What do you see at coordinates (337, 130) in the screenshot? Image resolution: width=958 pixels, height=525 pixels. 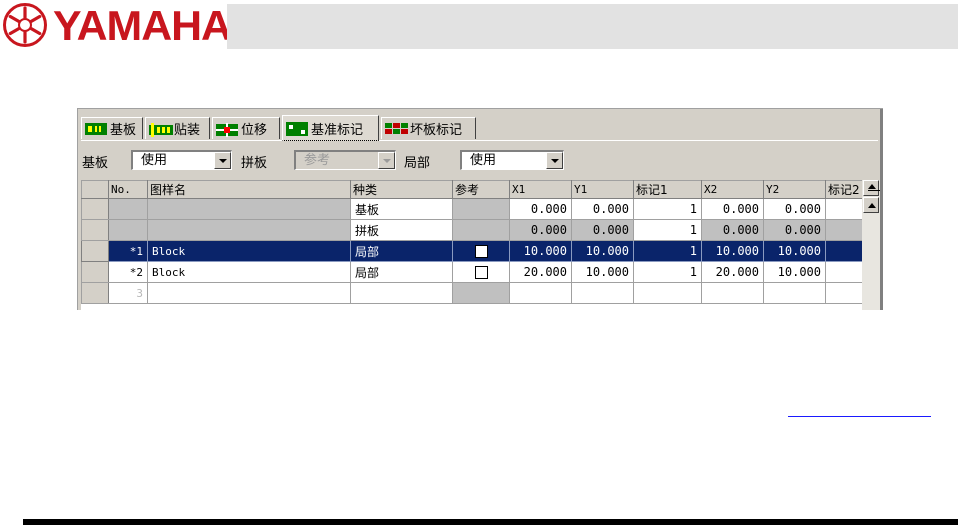 I see `tab-fiducial-mark-label: 基准标记` at bounding box center [337, 130].